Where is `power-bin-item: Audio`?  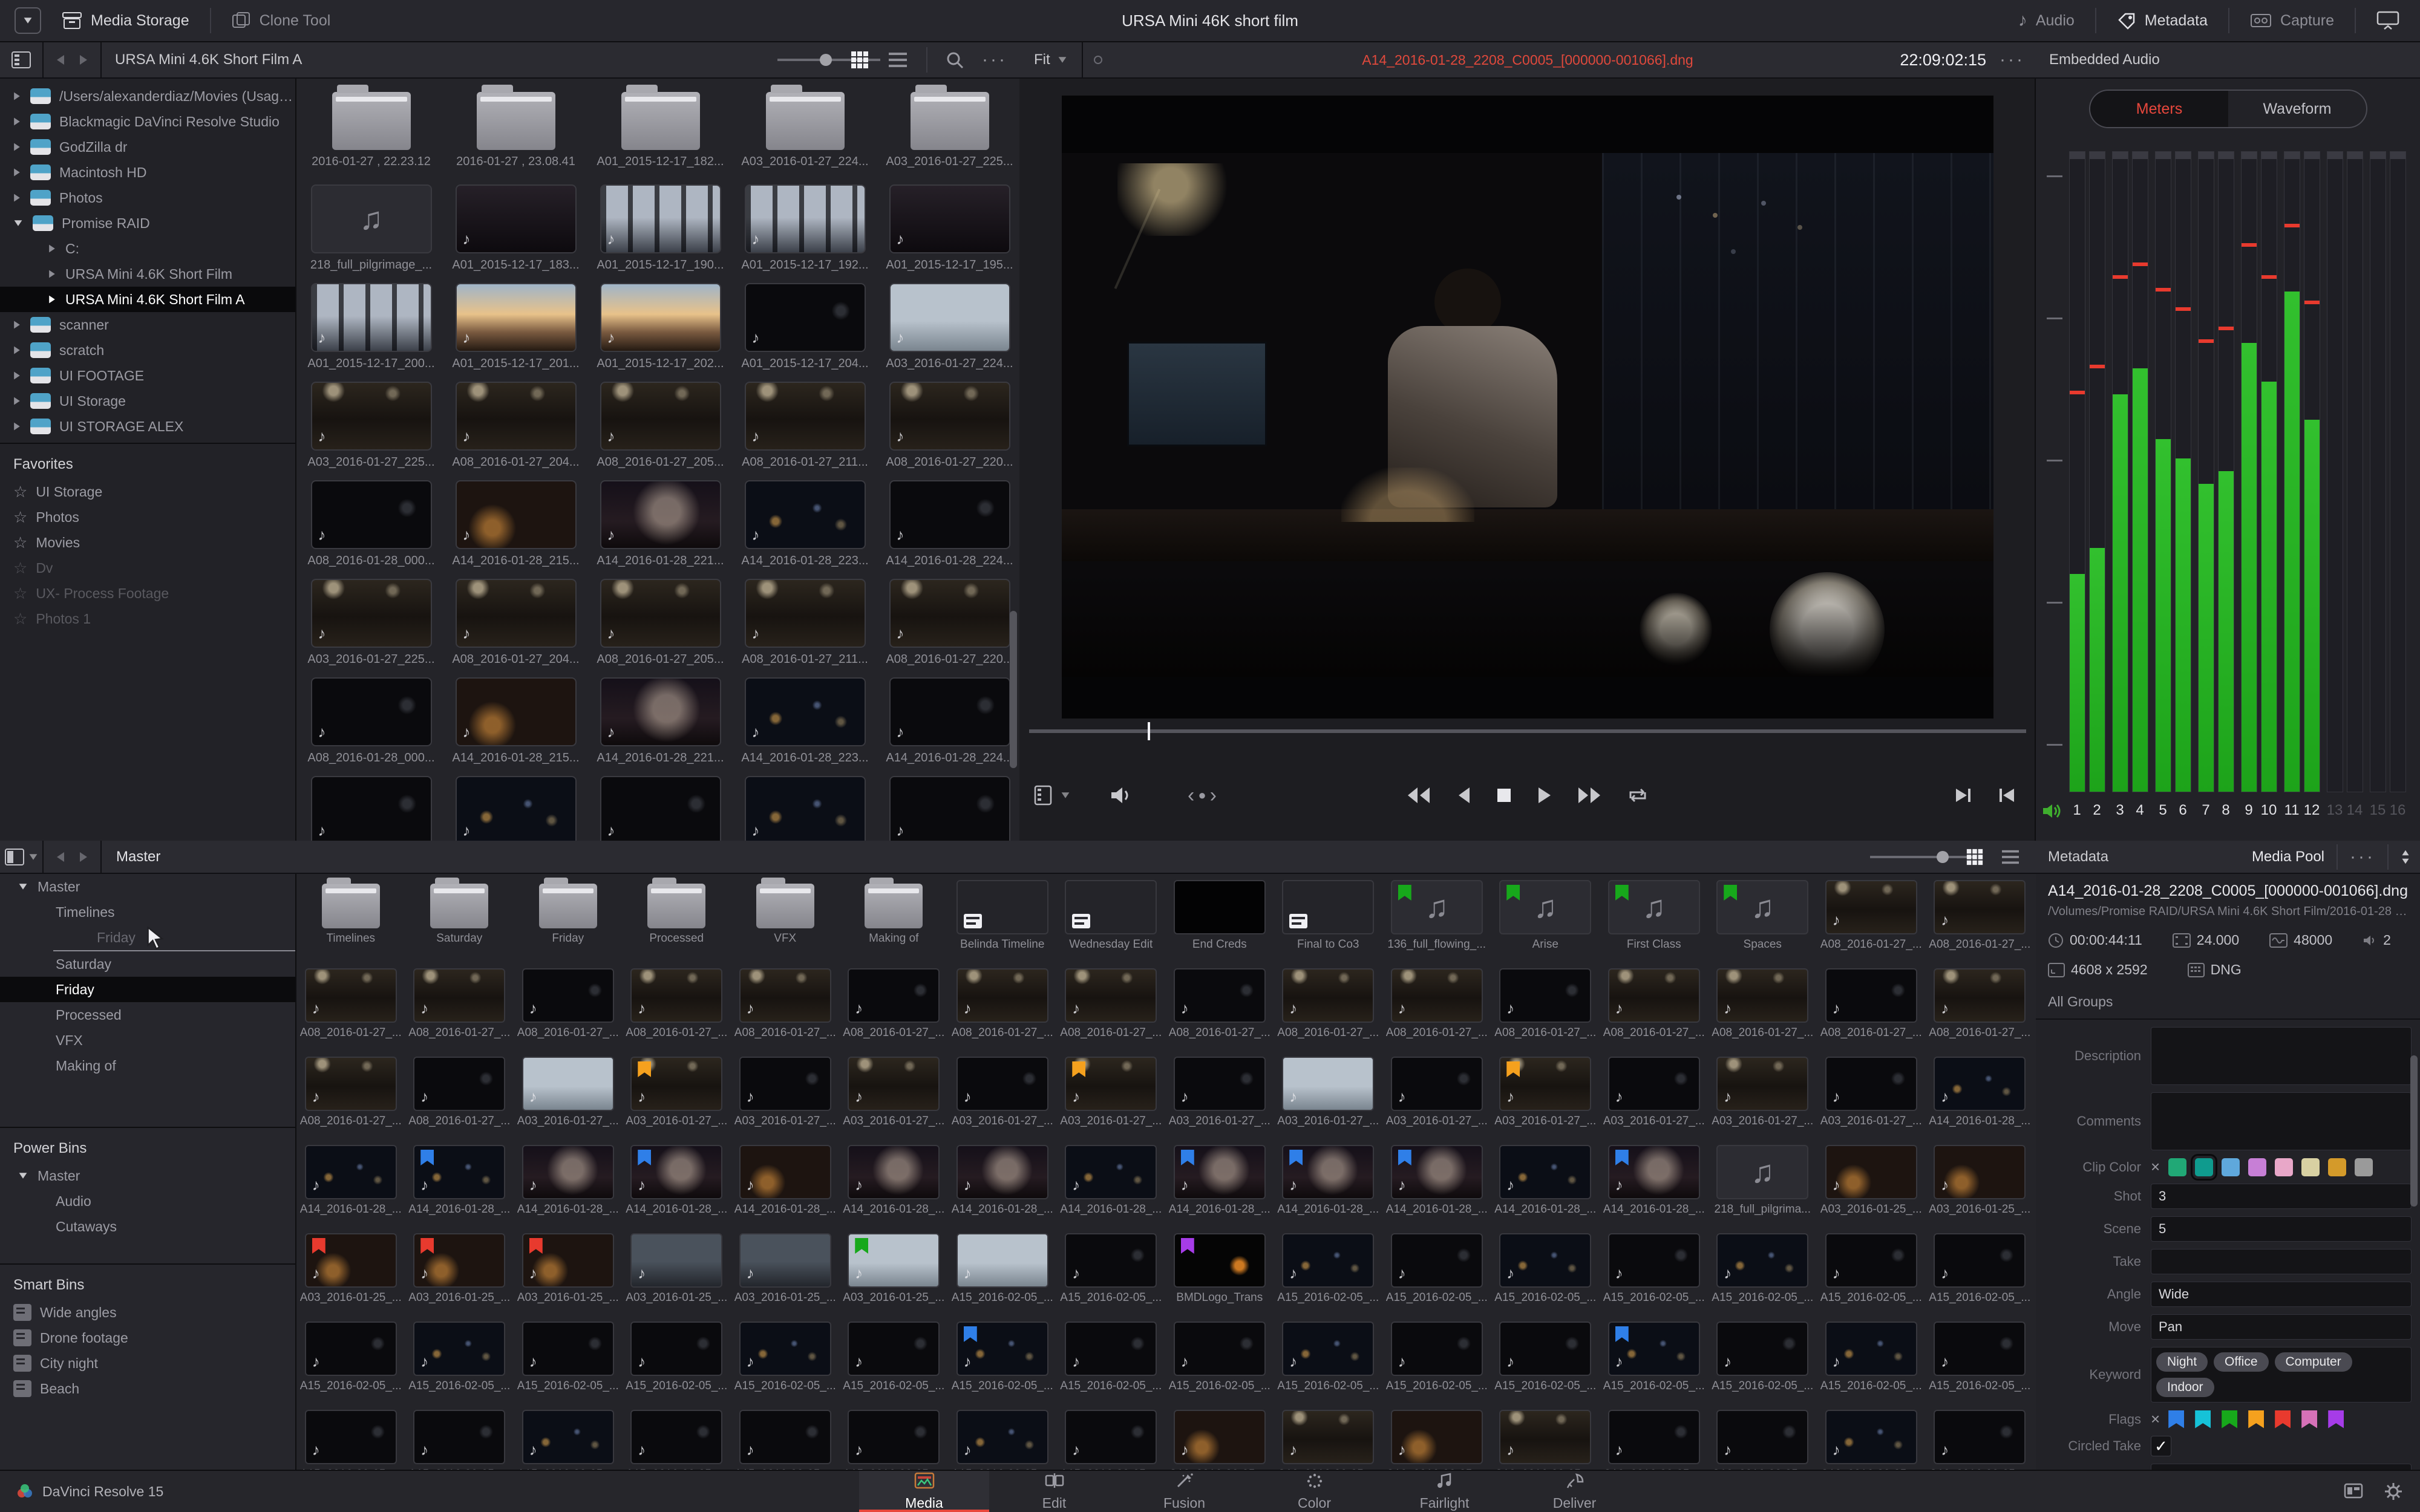 power-bin-item: Audio is located at coordinates (147, 1201).